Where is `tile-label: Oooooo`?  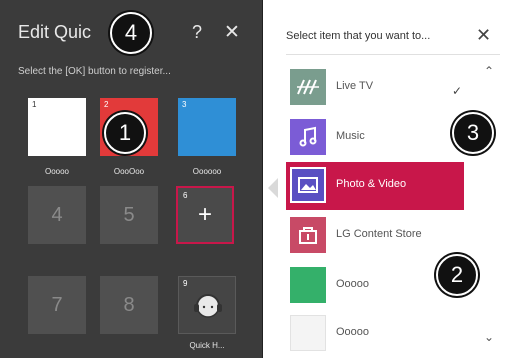 tile-label: Oooooo is located at coordinates (207, 171).